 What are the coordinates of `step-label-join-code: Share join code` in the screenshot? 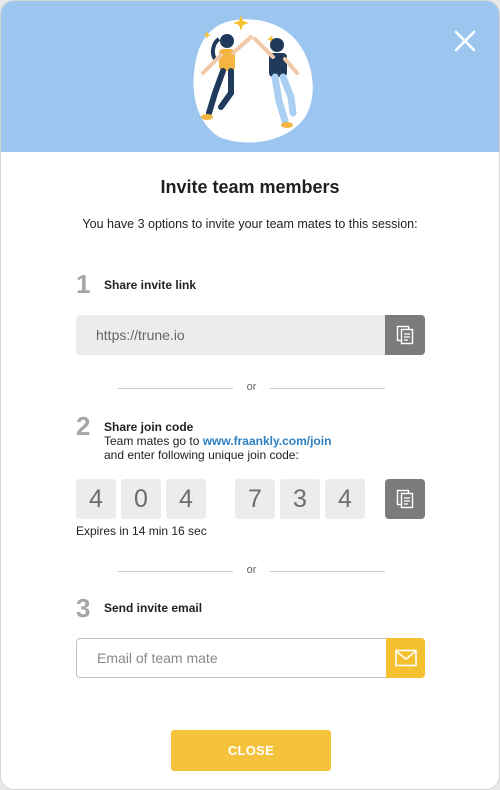 It's located at (149, 427).